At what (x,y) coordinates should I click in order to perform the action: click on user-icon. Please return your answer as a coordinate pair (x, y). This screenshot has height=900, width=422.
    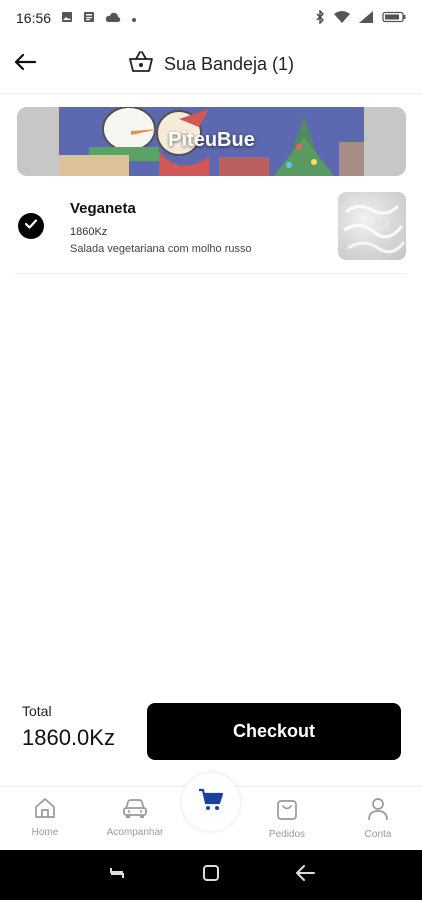
    Looking at the image, I should click on (378, 811).